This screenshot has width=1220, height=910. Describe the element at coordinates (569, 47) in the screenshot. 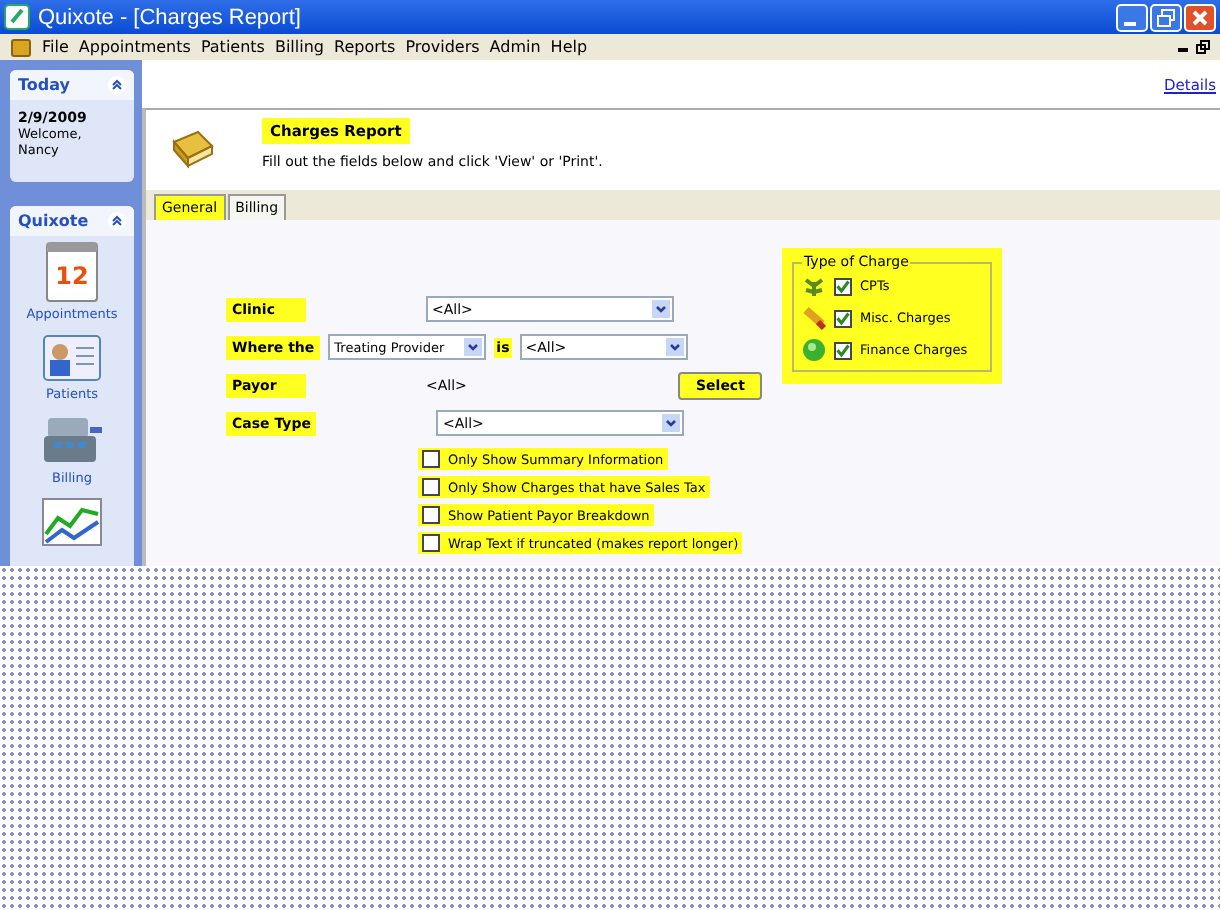

I see `menu-item: Help` at that location.